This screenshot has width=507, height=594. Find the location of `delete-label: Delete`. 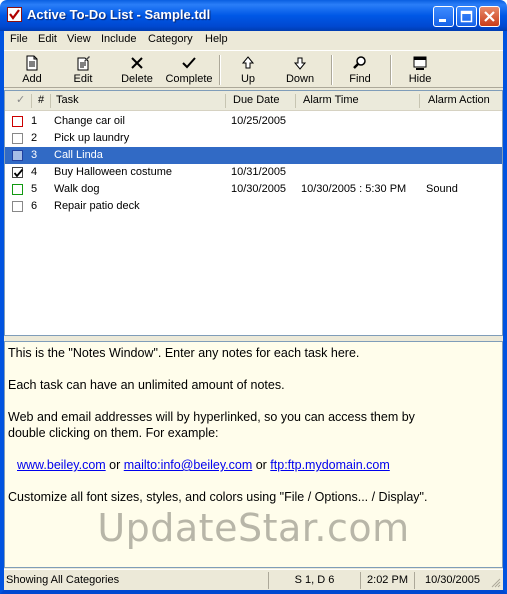

delete-label: Delete is located at coordinates (137, 79).